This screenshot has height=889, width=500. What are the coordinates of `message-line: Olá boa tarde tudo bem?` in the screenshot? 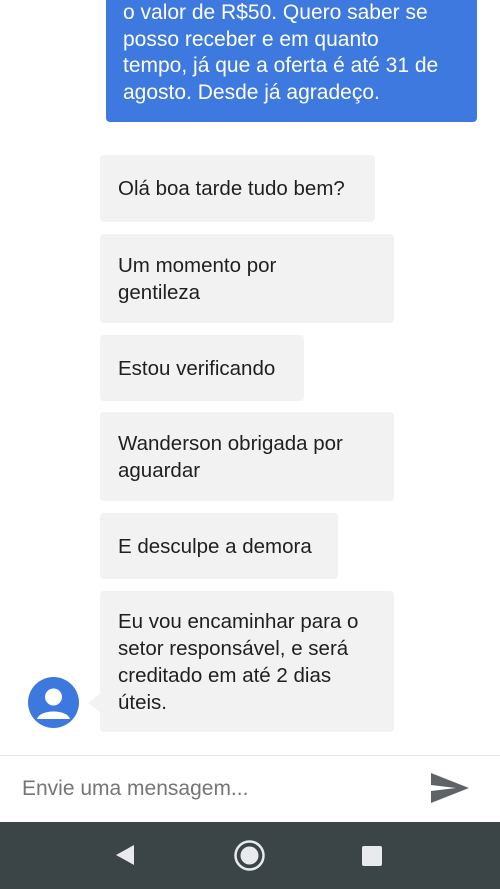 It's located at (231, 188).